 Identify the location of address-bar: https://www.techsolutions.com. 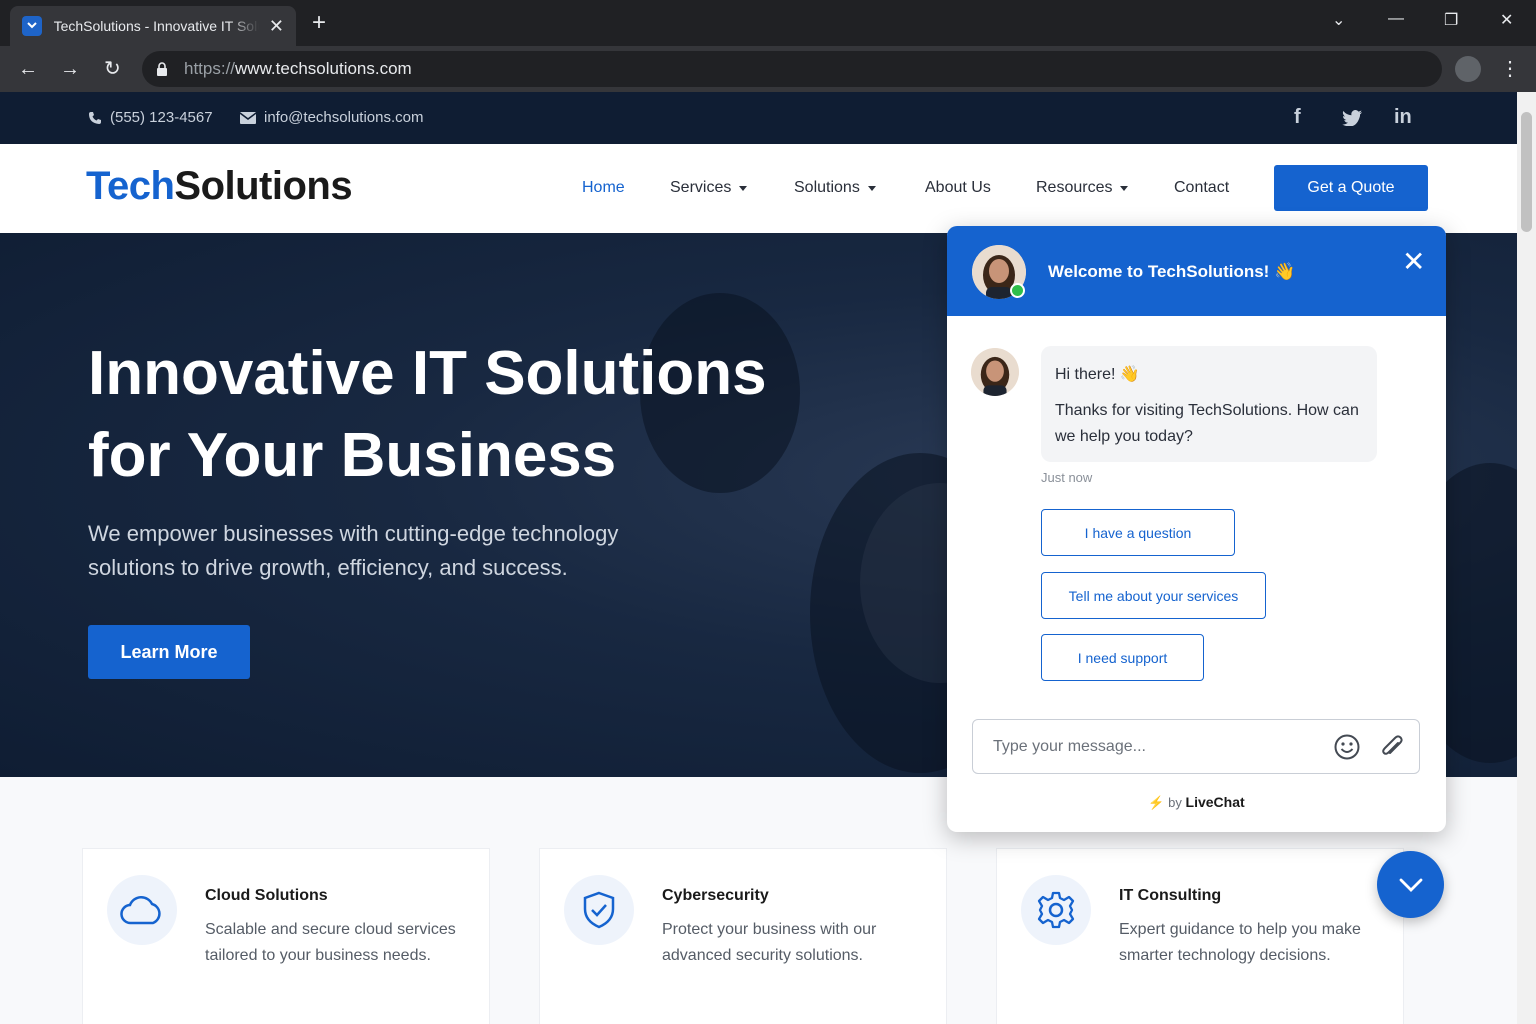
(792, 69).